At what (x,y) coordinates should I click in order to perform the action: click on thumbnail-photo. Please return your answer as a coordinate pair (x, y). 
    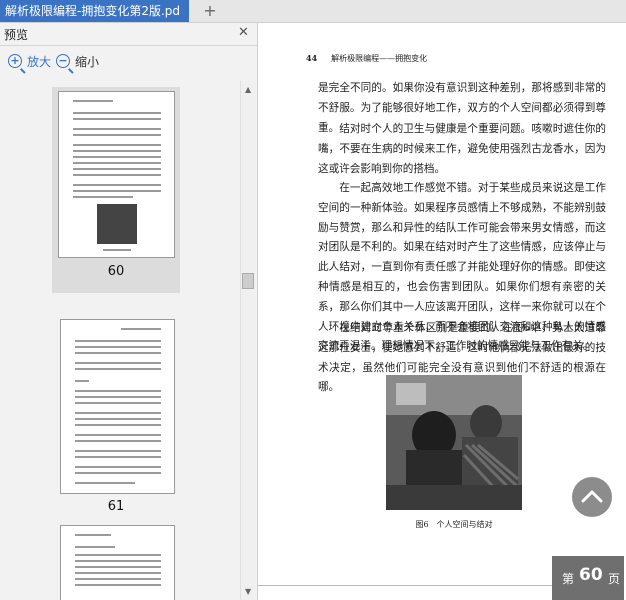
    Looking at the image, I should click on (117, 224).